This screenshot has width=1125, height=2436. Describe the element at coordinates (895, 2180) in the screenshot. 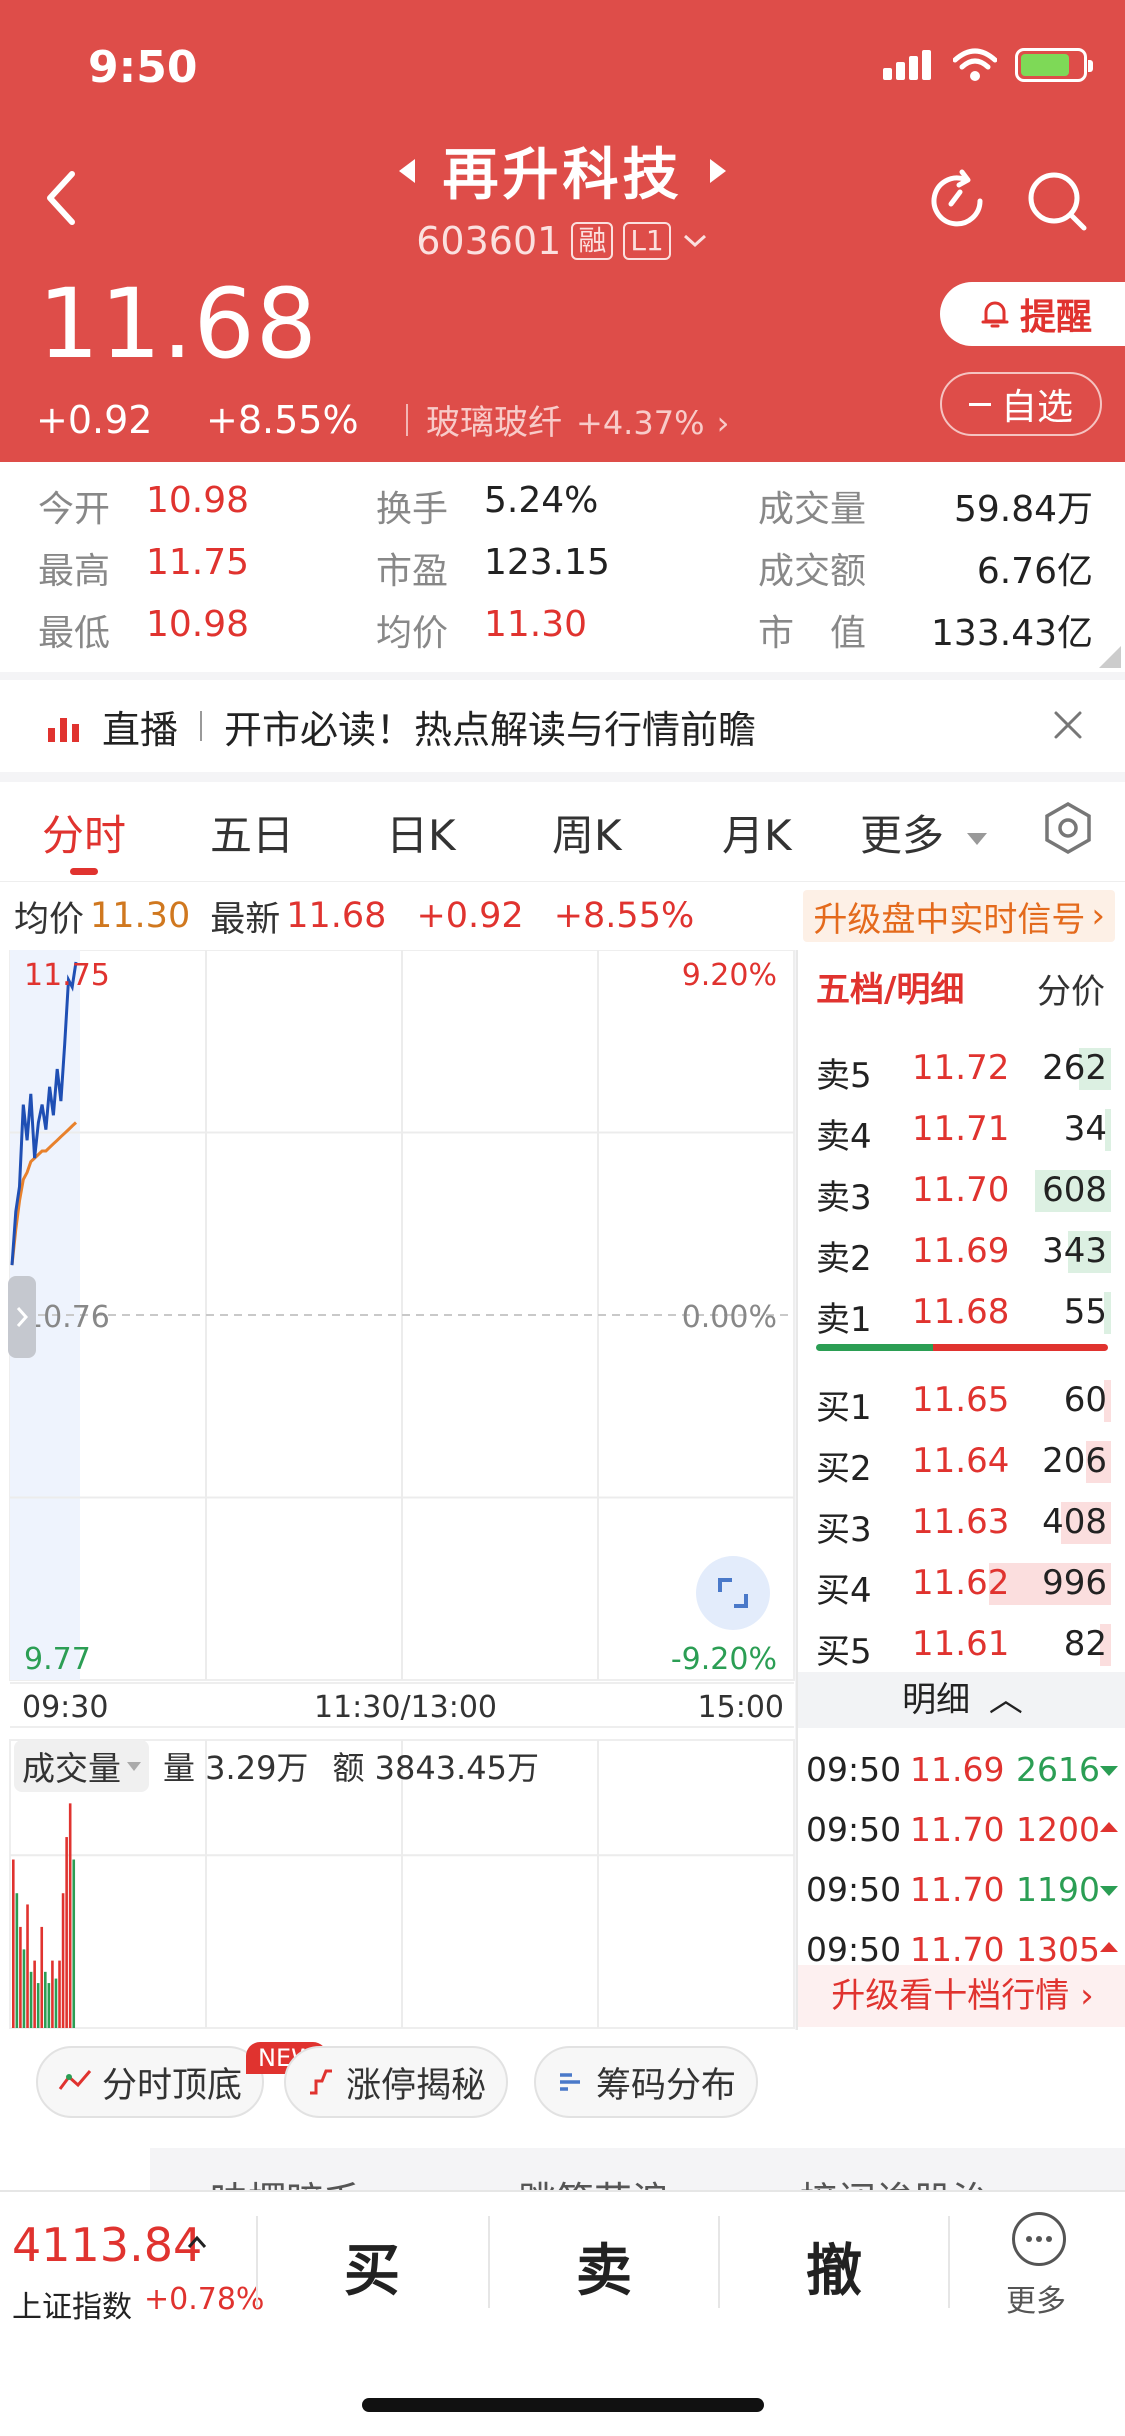

I see `clipped-tab: 接闭诶股治` at that location.